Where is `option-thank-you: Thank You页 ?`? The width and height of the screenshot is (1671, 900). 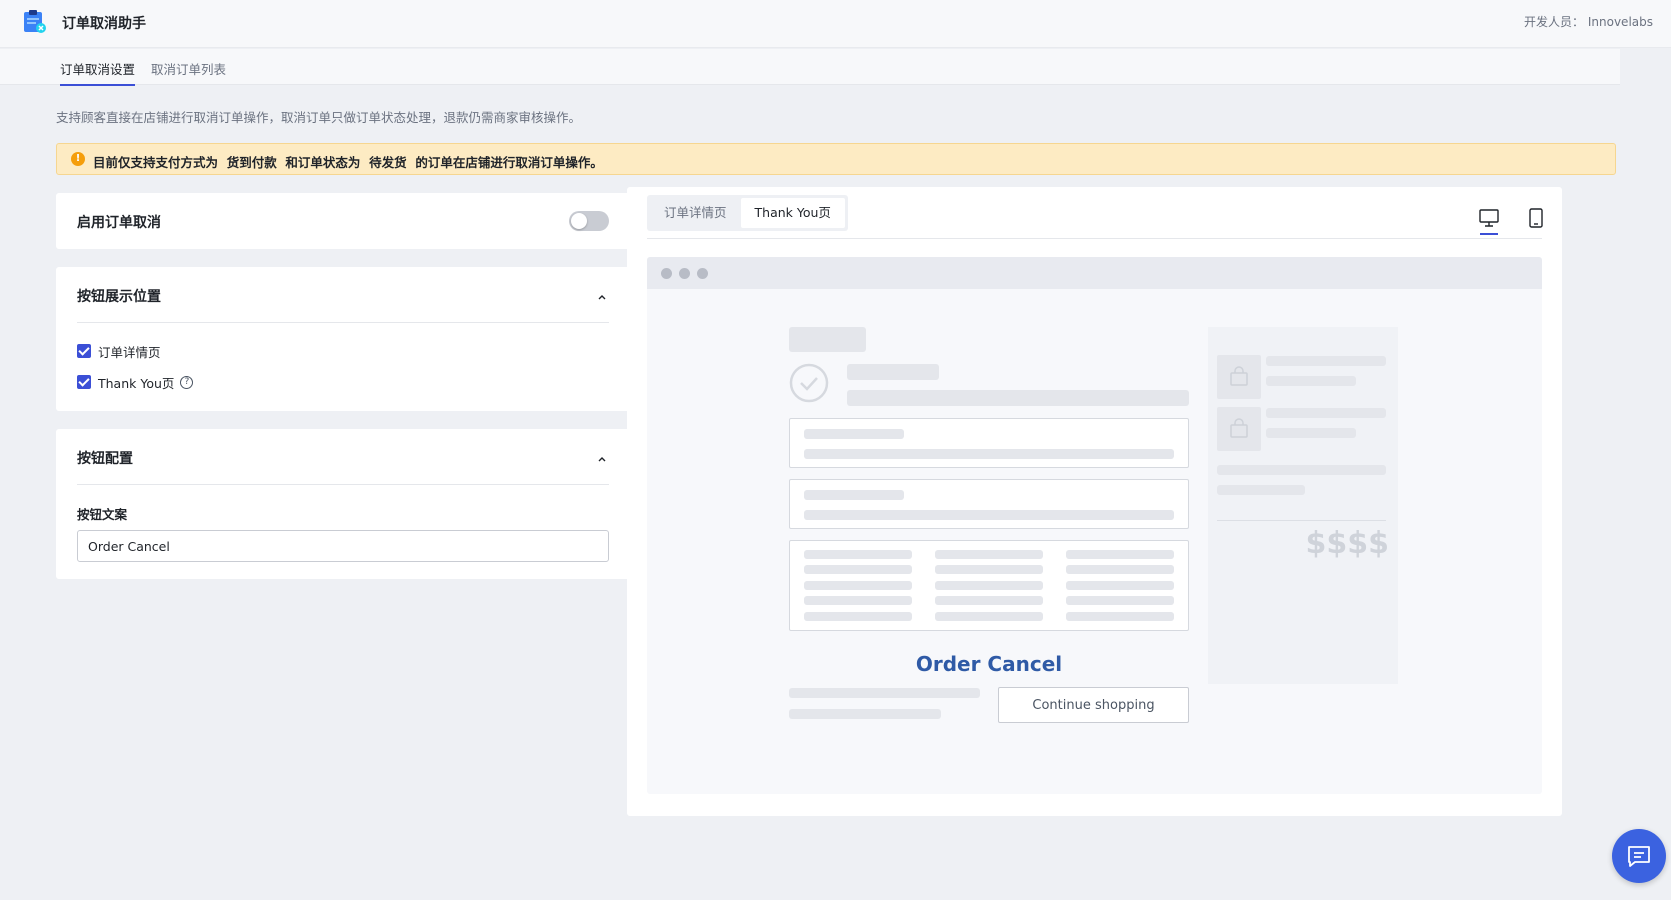 option-thank-you: Thank You页 ? is located at coordinates (135, 382).